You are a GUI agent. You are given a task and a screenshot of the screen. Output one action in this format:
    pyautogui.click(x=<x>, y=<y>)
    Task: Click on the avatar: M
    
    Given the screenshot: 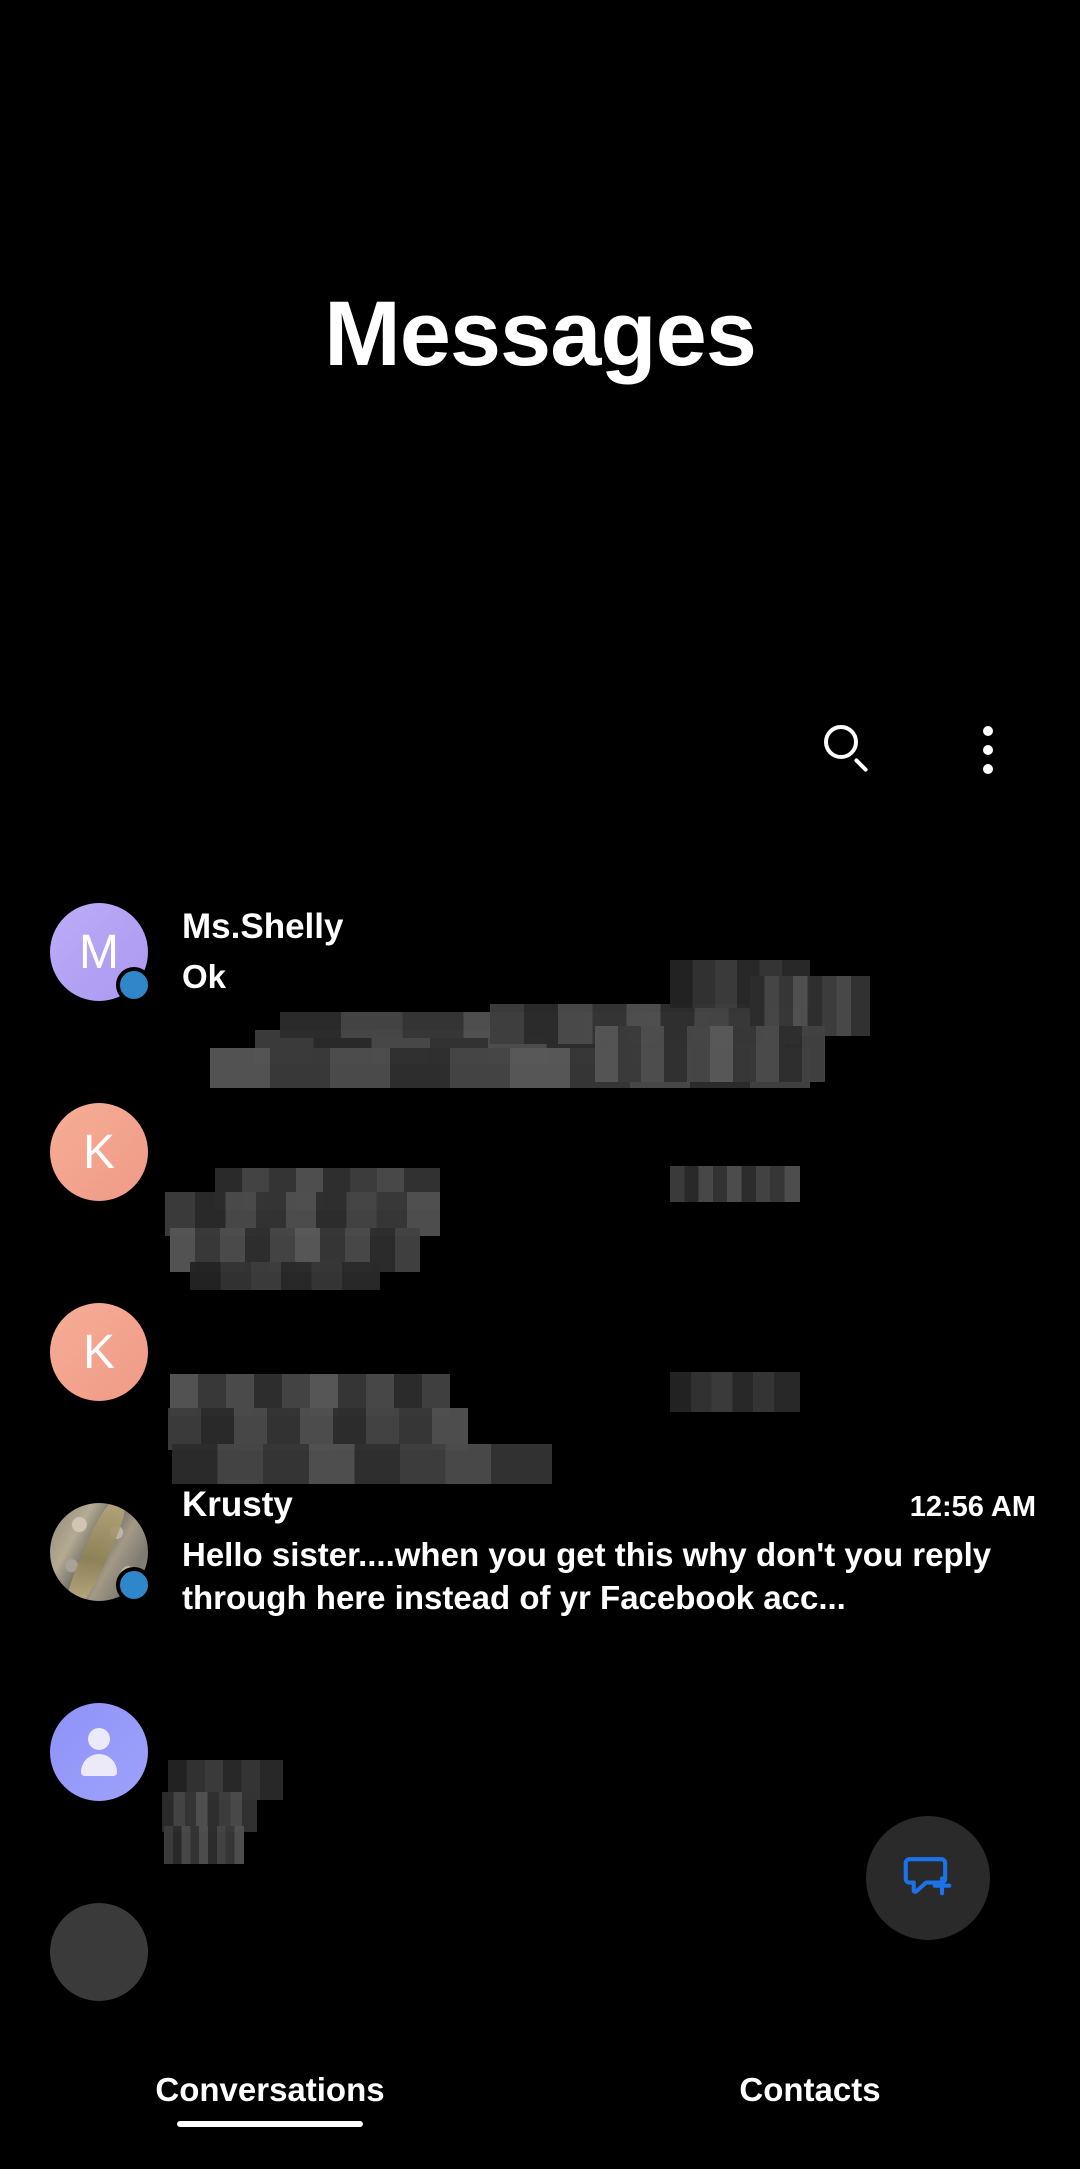 What is the action you would take?
    pyautogui.click(x=101, y=953)
    